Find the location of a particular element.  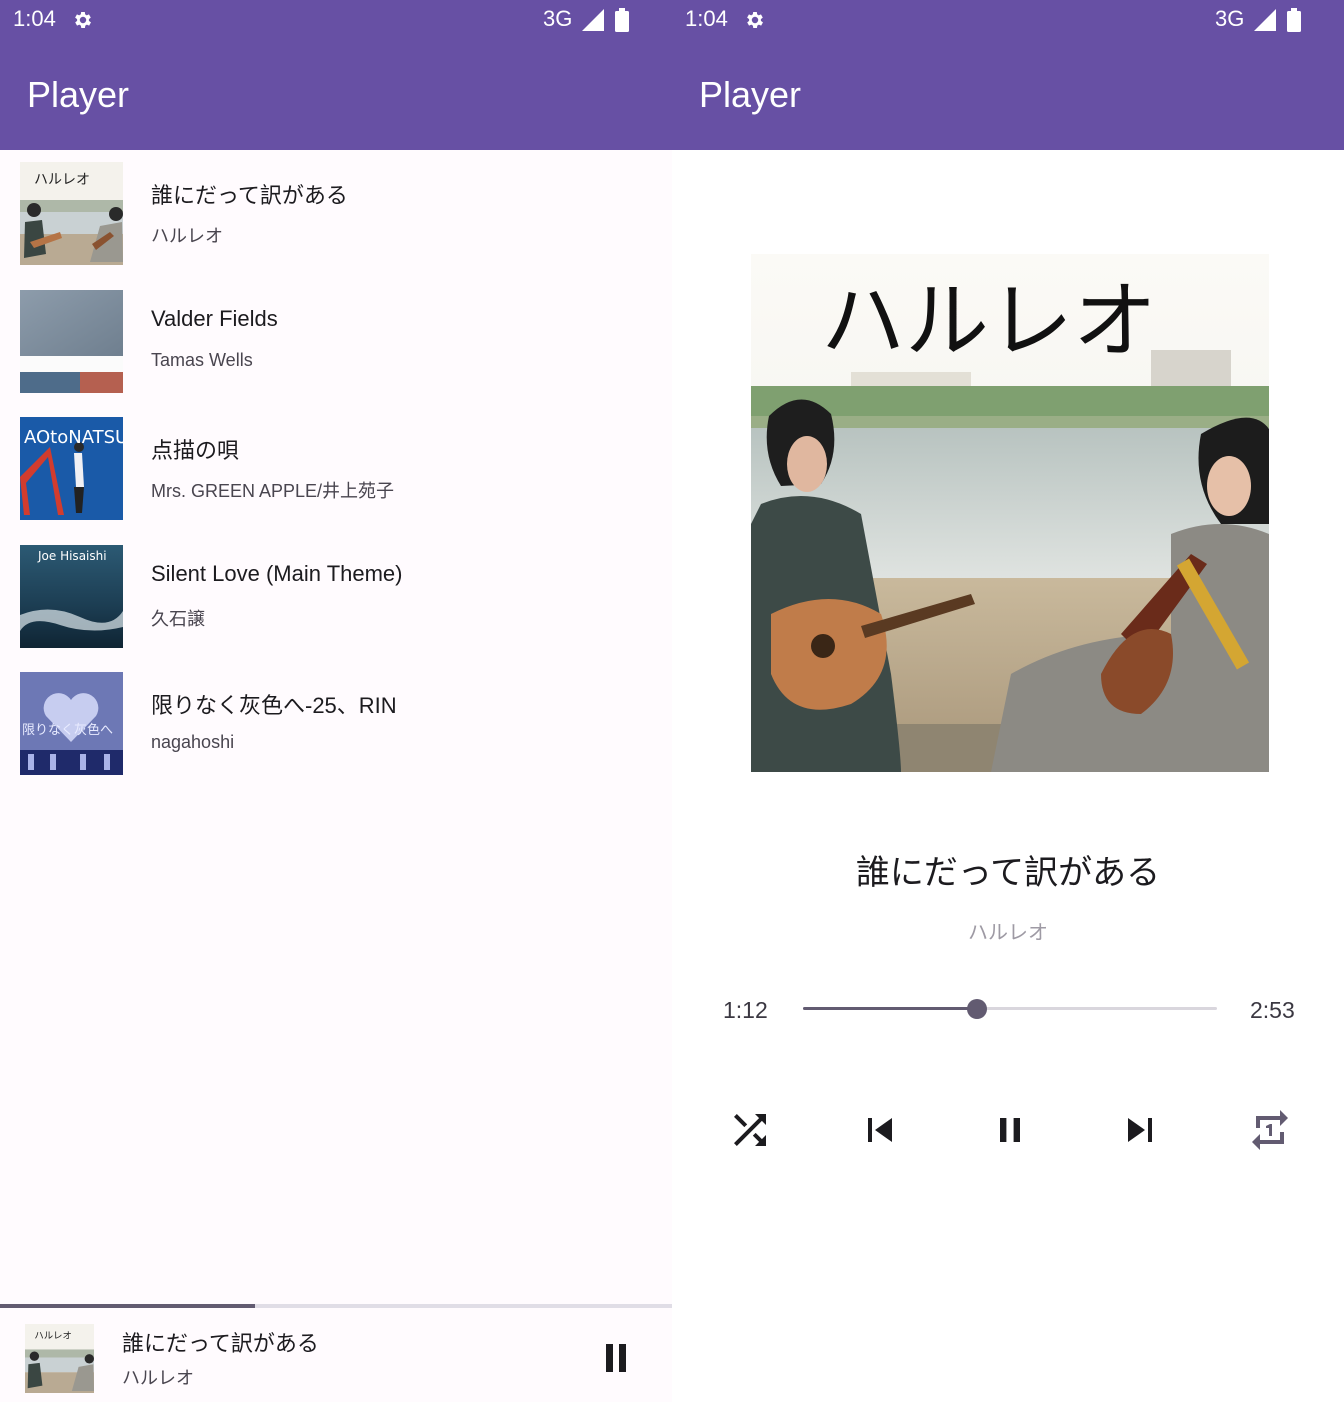

album-art: AOtoNATSU is located at coordinates (71, 468).